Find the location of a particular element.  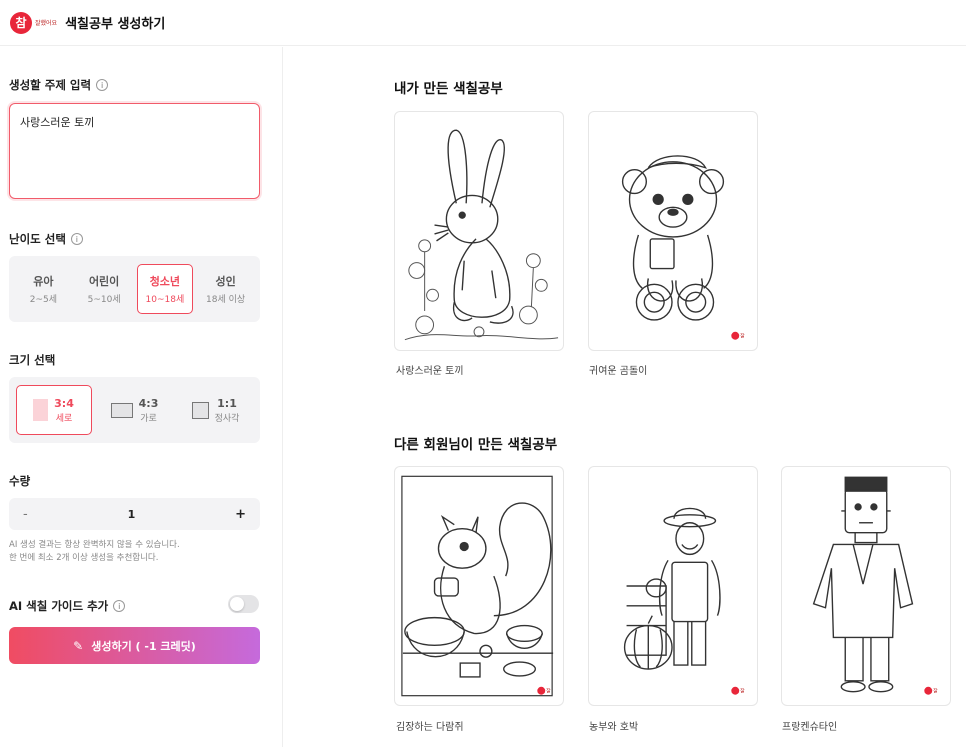

quantity-label-row: 수량 is located at coordinates (19, 481).